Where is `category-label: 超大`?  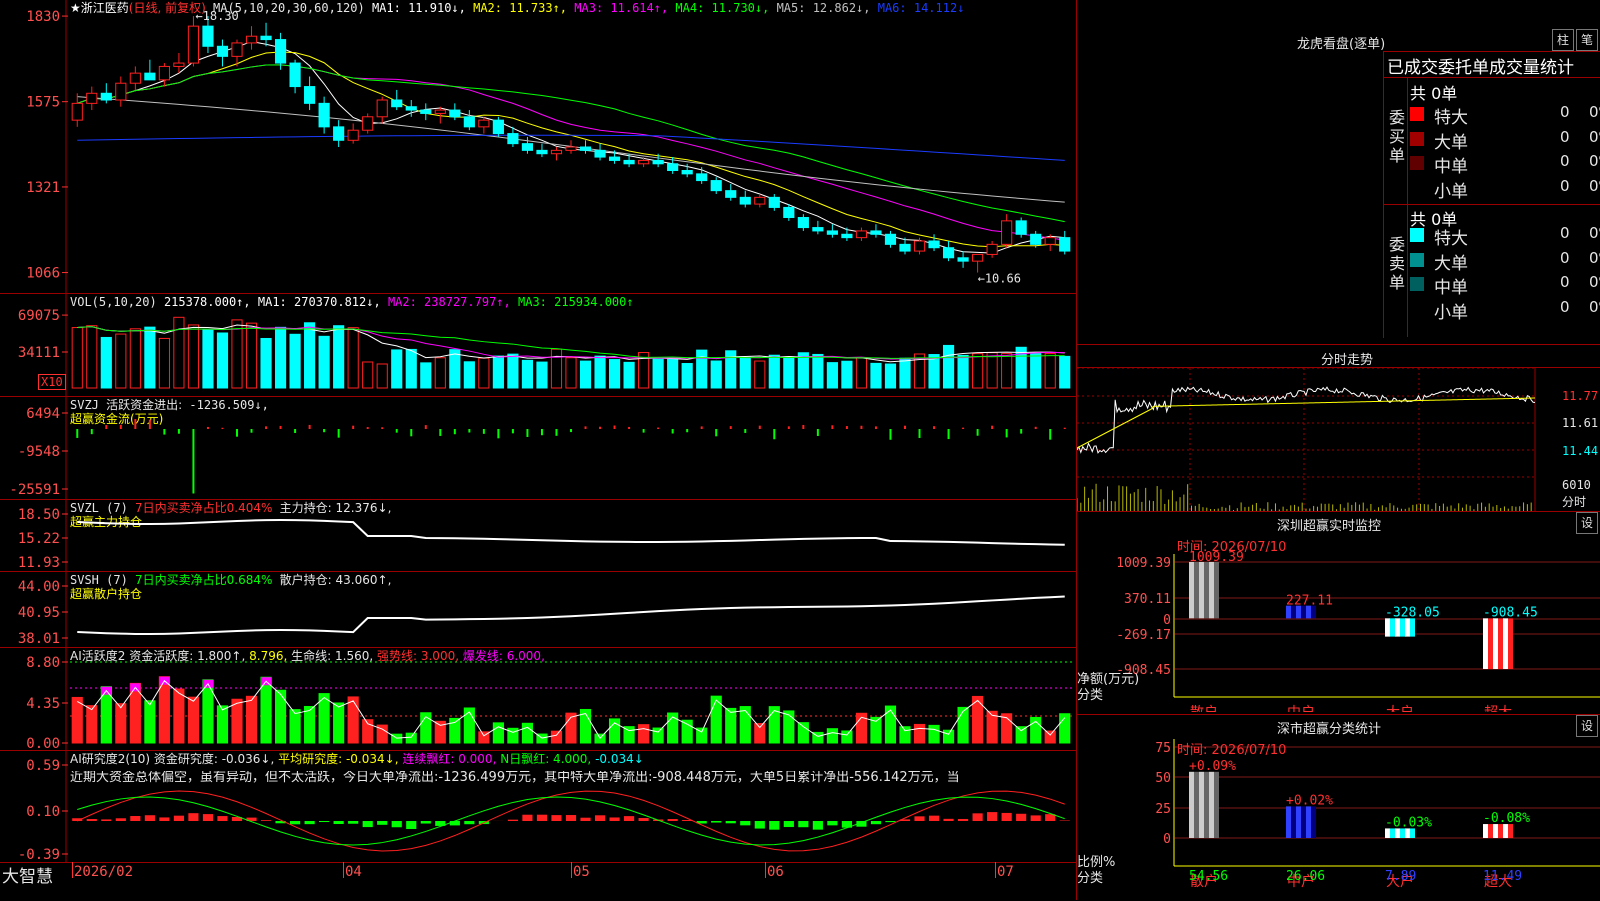 category-label: 超大 is located at coordinates (1498, 708).